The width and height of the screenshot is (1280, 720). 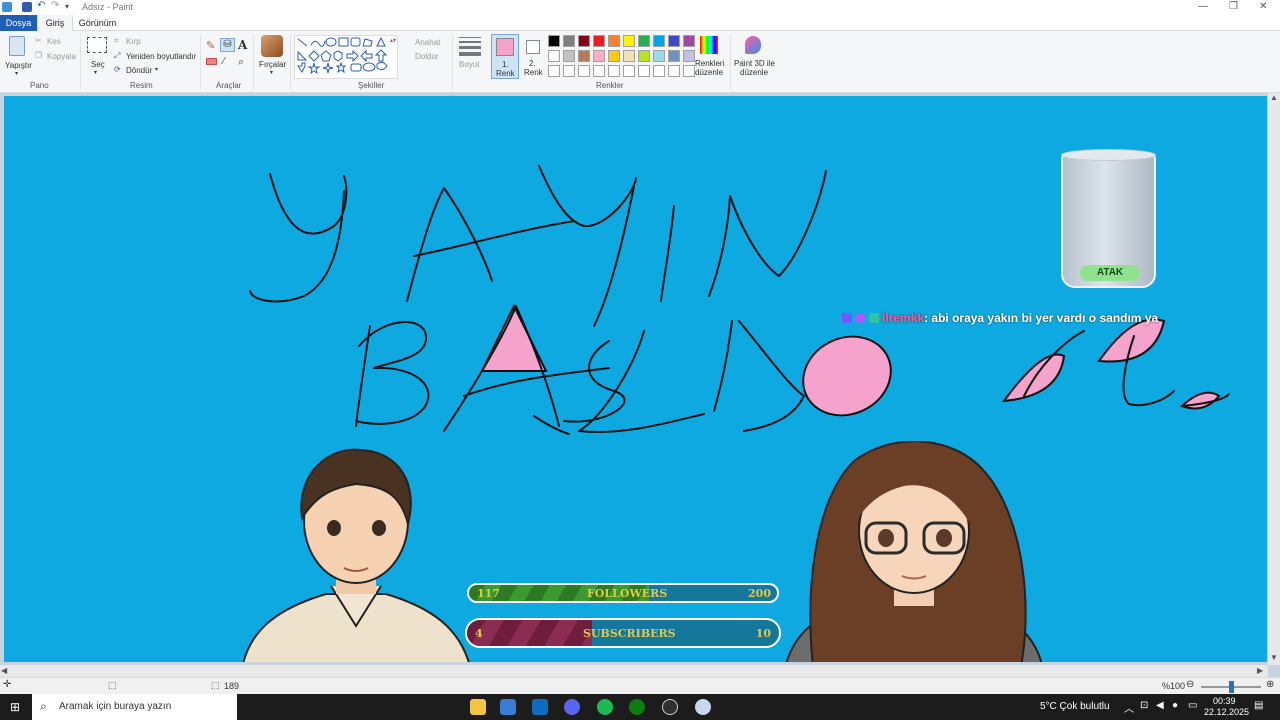 I want to click on zoom-in-icon: ⊕, so click(x=1270, y=684).